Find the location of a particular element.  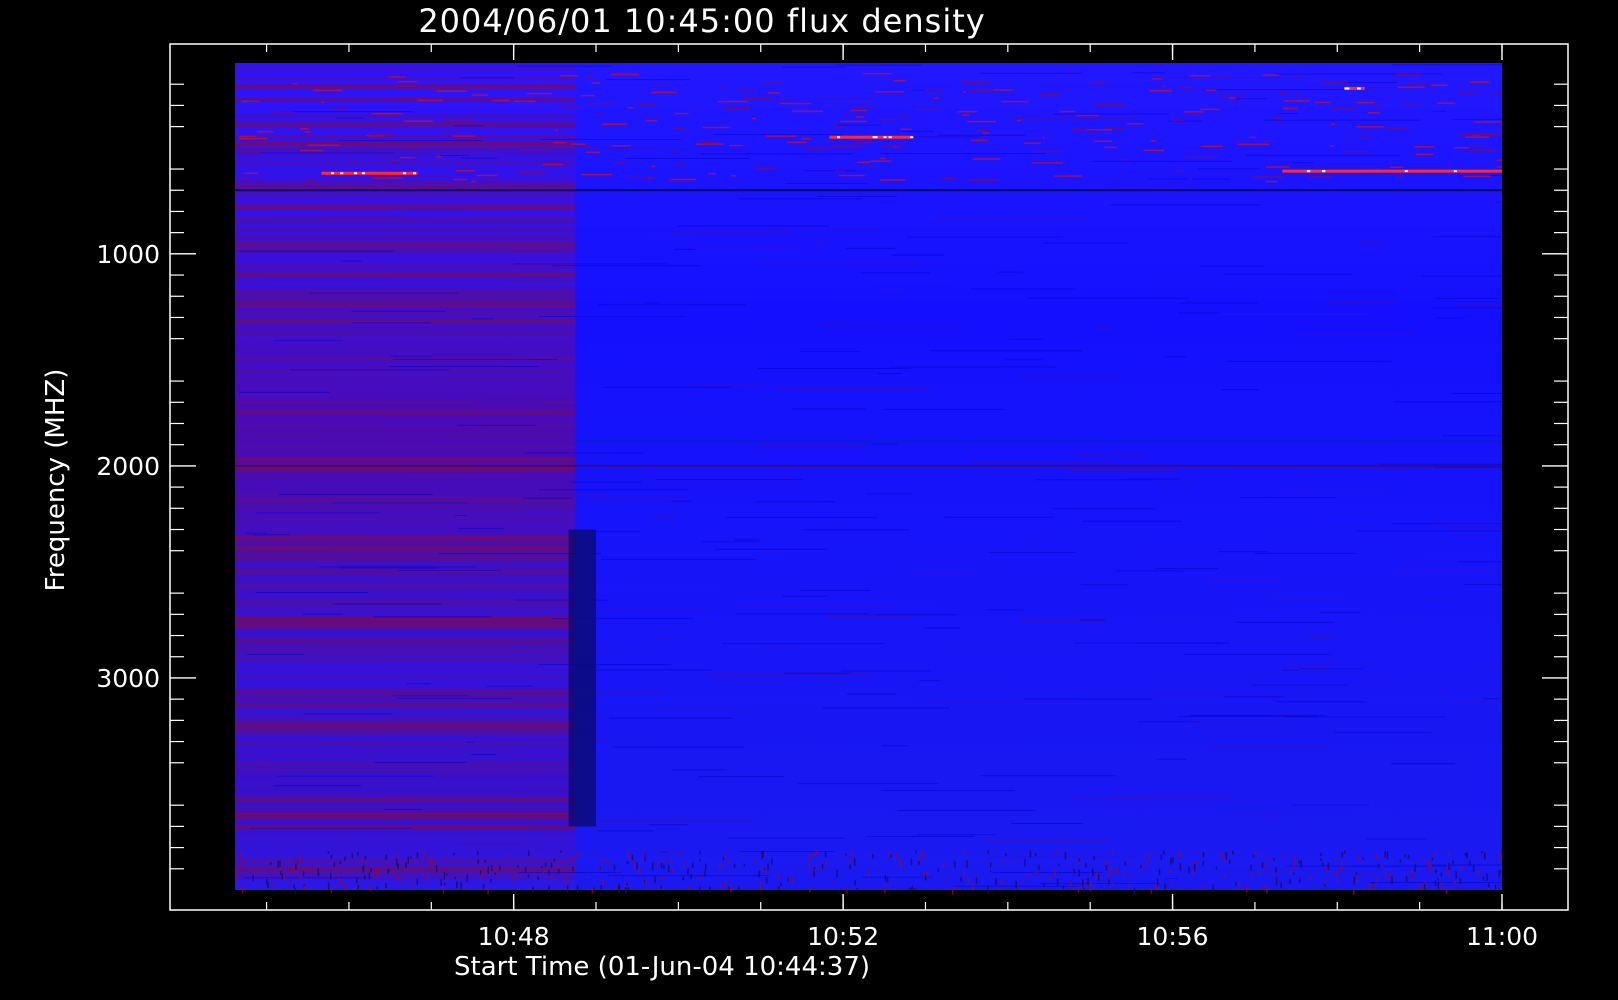

x-tick-label: 10:48 is located at coordinates (514, 936).